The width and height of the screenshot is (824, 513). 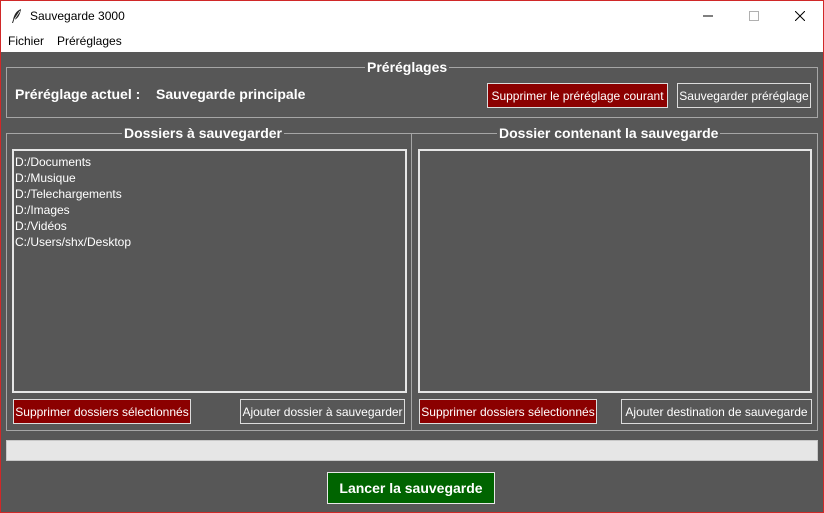 What do you see at coordinates (411, 488) in the screenshot?
I see `launch-backup-button: Lancer la sauvegarde` at bounding box center [411, 488].